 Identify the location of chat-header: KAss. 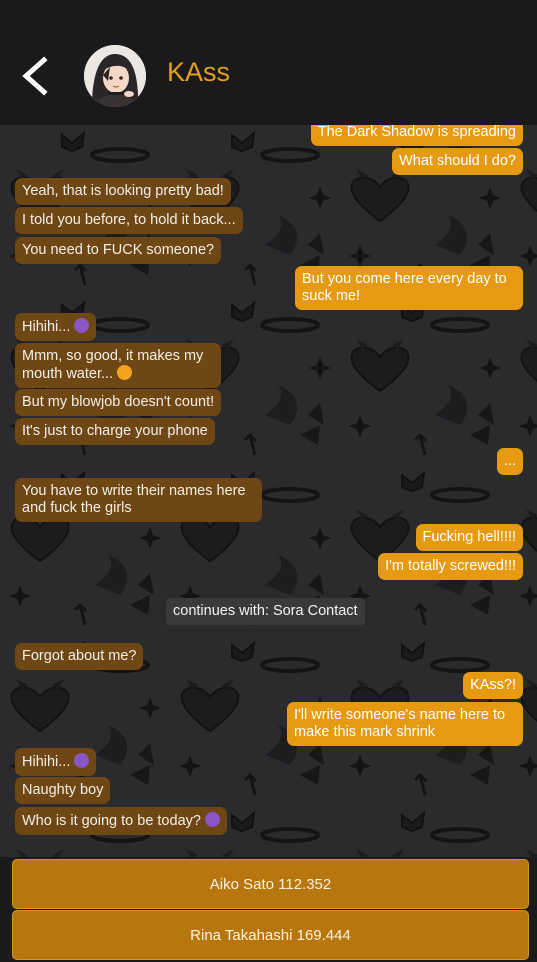
(268, 62).